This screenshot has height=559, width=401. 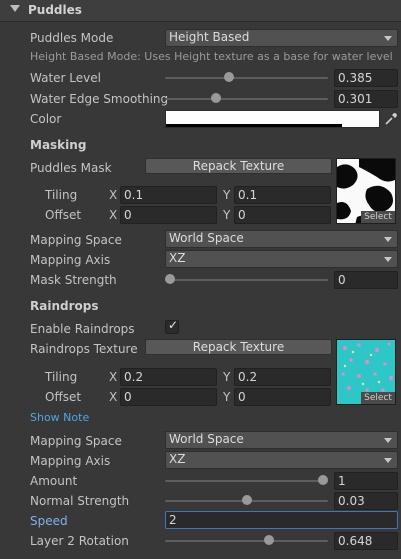 What do you see at coordinates (246, 500) in the screenshot?
I see `normal-strength-slider-thumb` at bounding box center [246, 500].